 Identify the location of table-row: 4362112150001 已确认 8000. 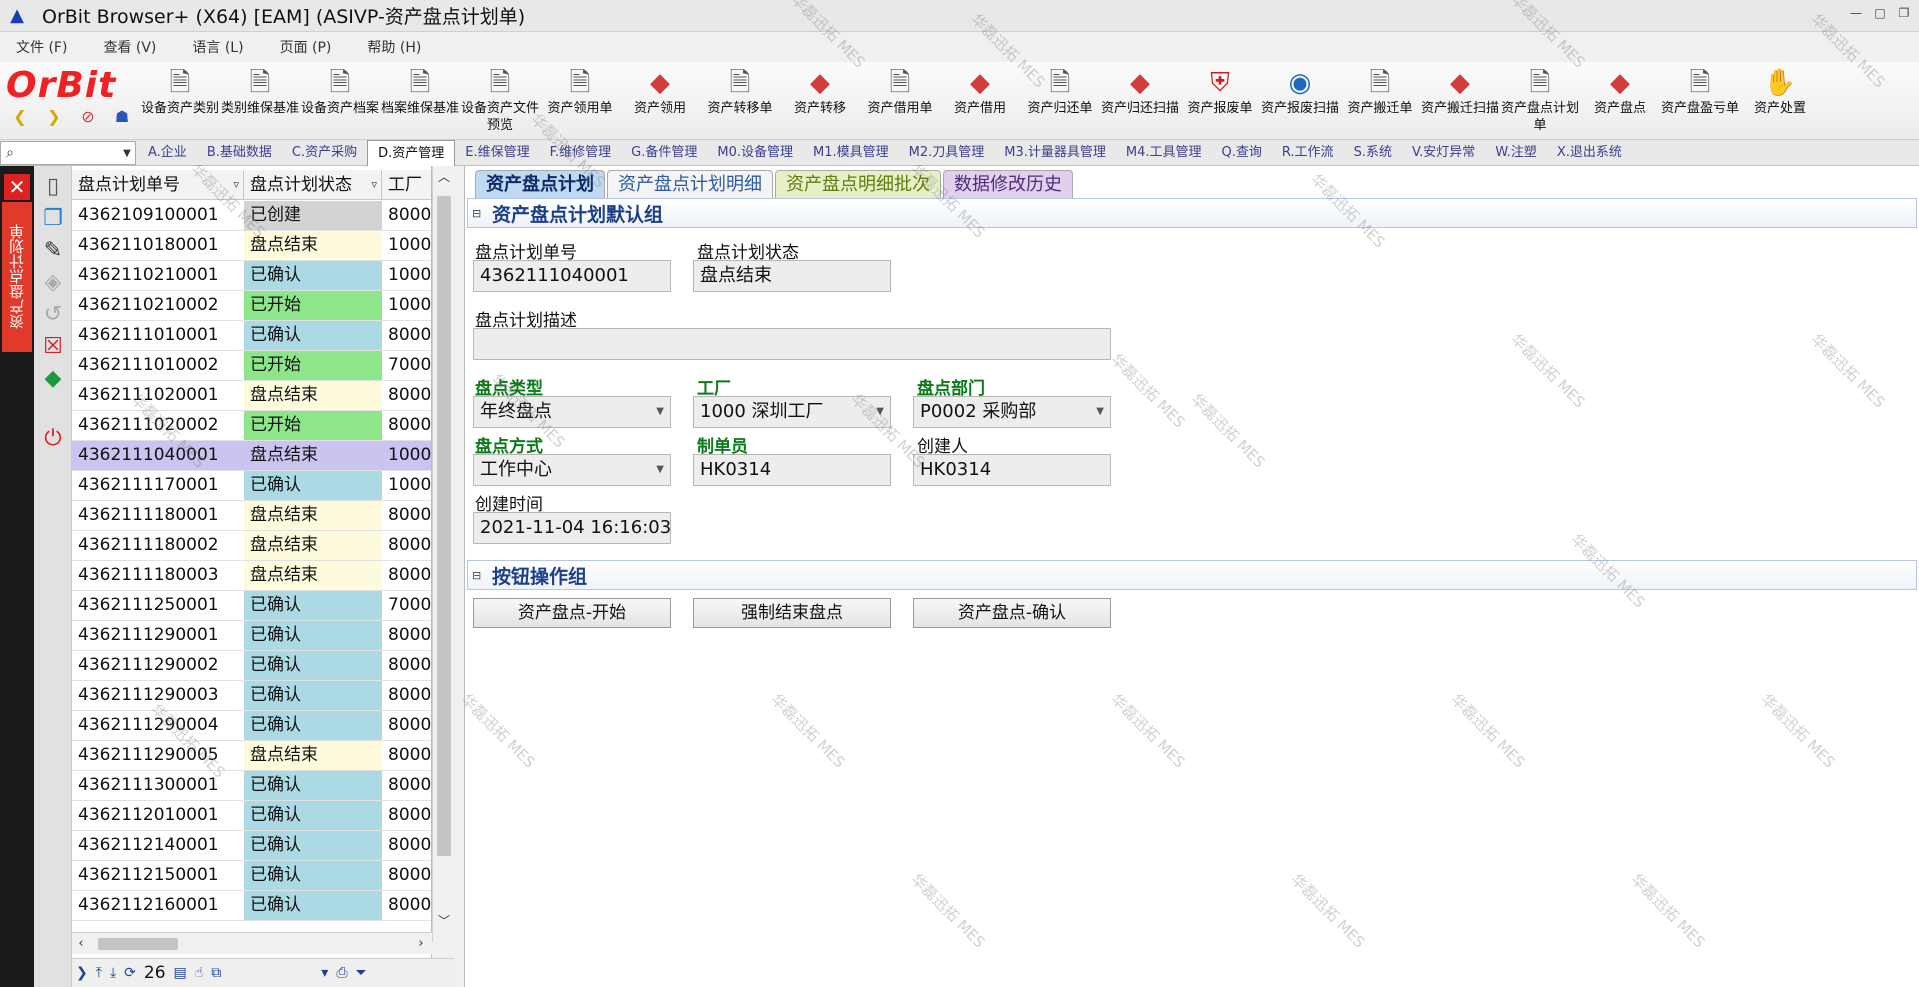
(251, 876).